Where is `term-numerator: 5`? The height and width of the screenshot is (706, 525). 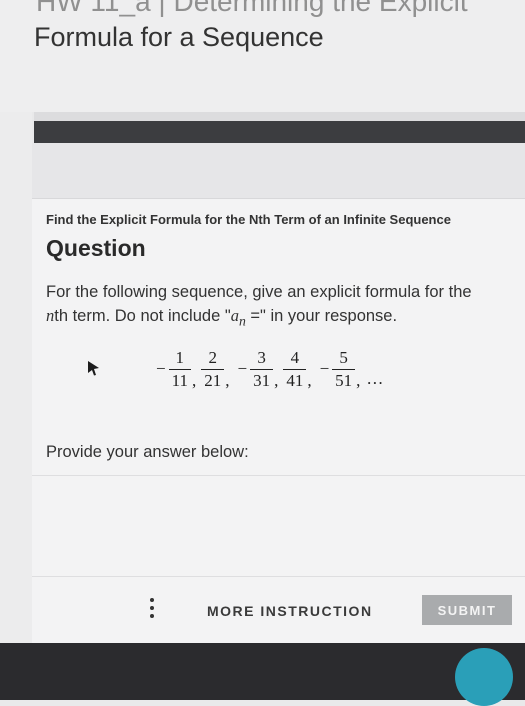 term-numerator: 5 is located at coordinates (343, 357).